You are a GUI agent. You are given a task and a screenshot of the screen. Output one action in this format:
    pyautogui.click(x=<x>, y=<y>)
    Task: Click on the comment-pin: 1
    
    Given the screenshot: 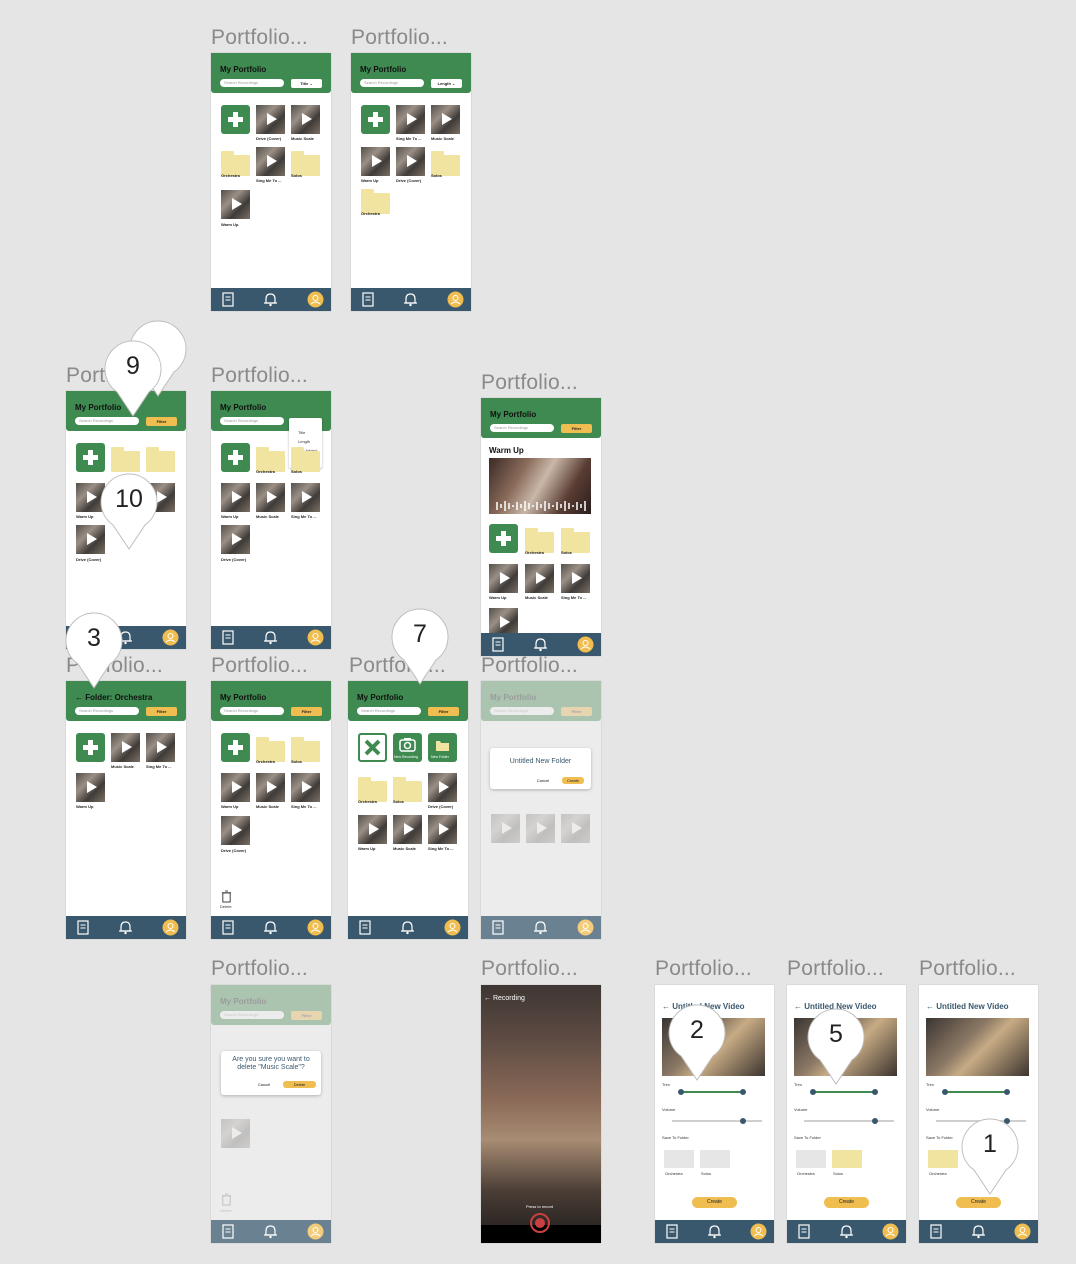 What is the action you would take?
    pyautogui.click(x=990, y=1157)
    